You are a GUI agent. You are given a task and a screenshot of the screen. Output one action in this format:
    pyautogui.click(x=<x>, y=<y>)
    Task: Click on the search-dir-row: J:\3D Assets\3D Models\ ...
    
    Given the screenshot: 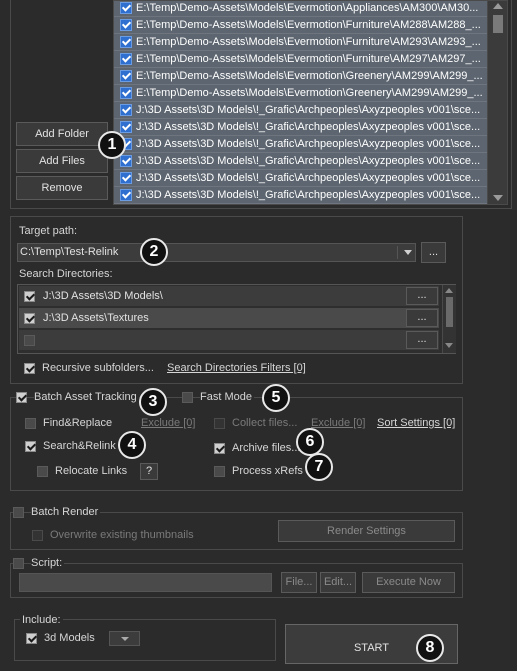 What is the action you would take?
    pyautogui.click(x=229, y=296)
    